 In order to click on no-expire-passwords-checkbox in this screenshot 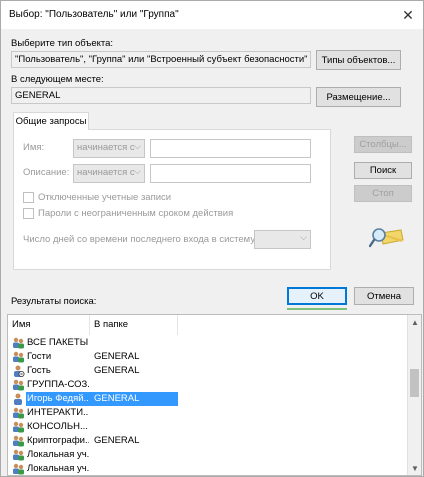, I will do `click(28, 213)`.